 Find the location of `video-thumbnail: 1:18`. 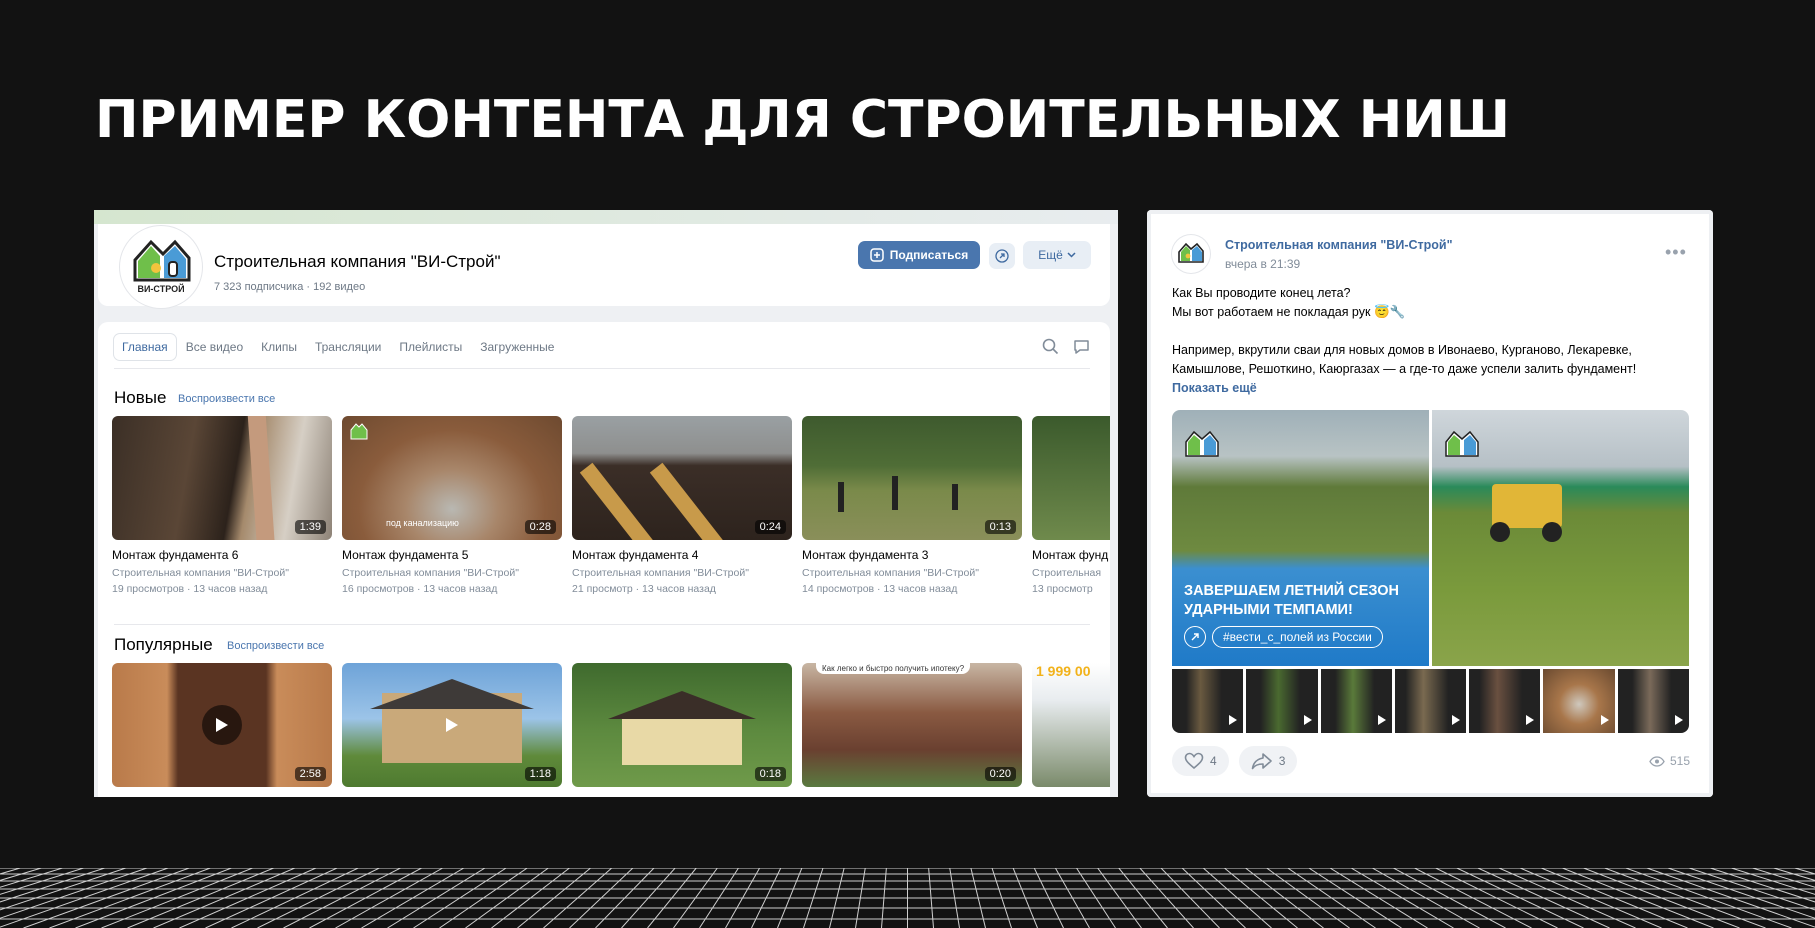

video-thumbnail: 1:18 is located at coordinates (452, 725).